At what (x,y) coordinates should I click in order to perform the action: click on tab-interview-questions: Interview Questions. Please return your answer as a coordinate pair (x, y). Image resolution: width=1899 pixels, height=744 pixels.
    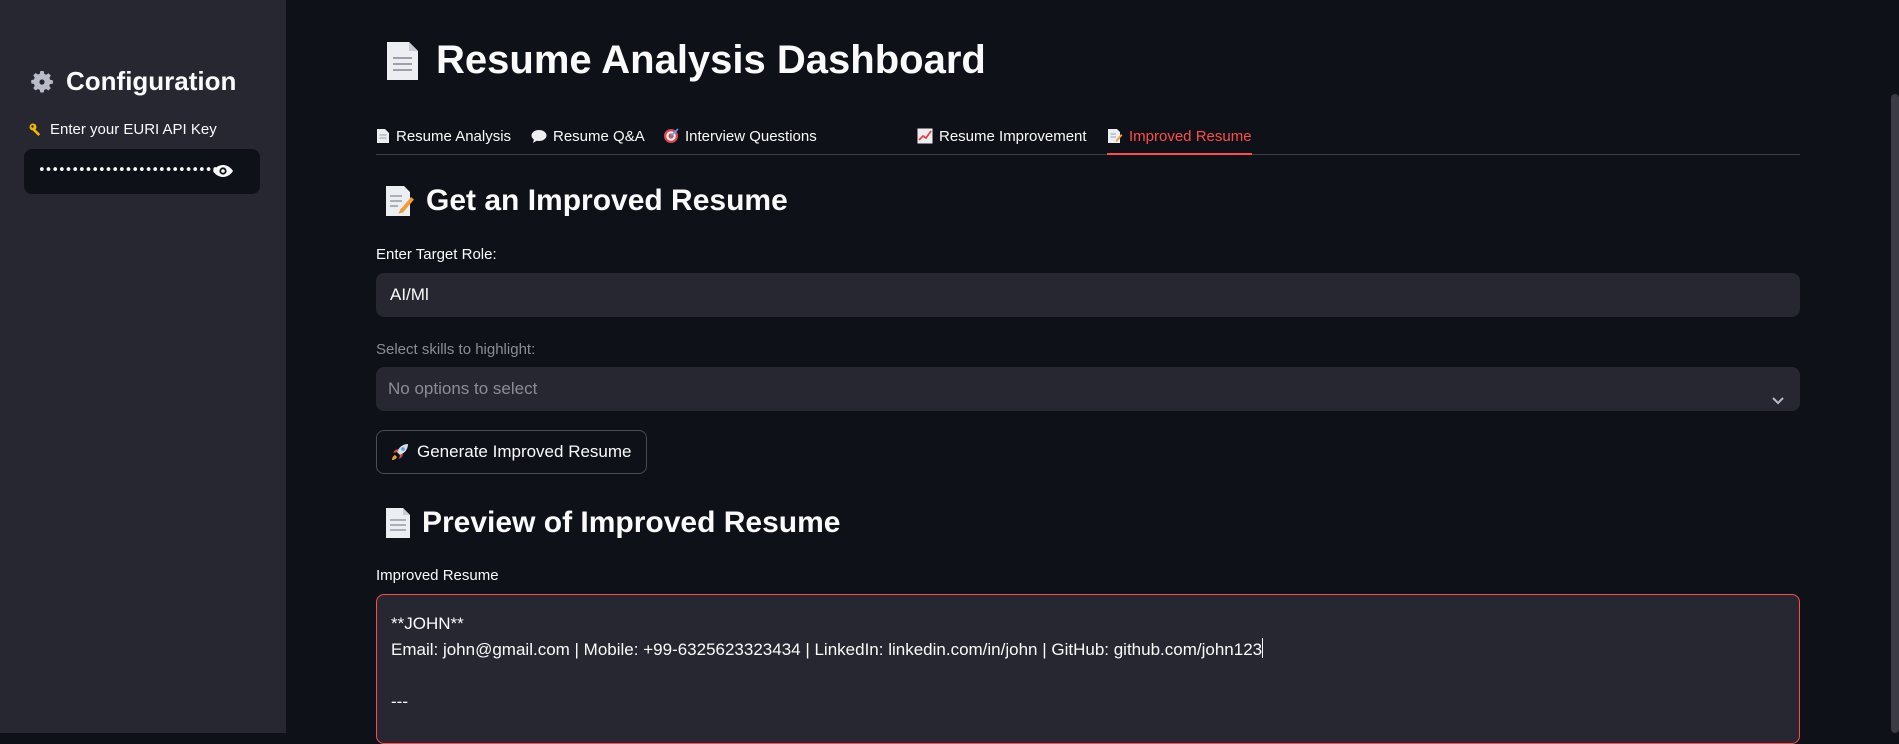
    Looking at the image, I should click on (740, 136).